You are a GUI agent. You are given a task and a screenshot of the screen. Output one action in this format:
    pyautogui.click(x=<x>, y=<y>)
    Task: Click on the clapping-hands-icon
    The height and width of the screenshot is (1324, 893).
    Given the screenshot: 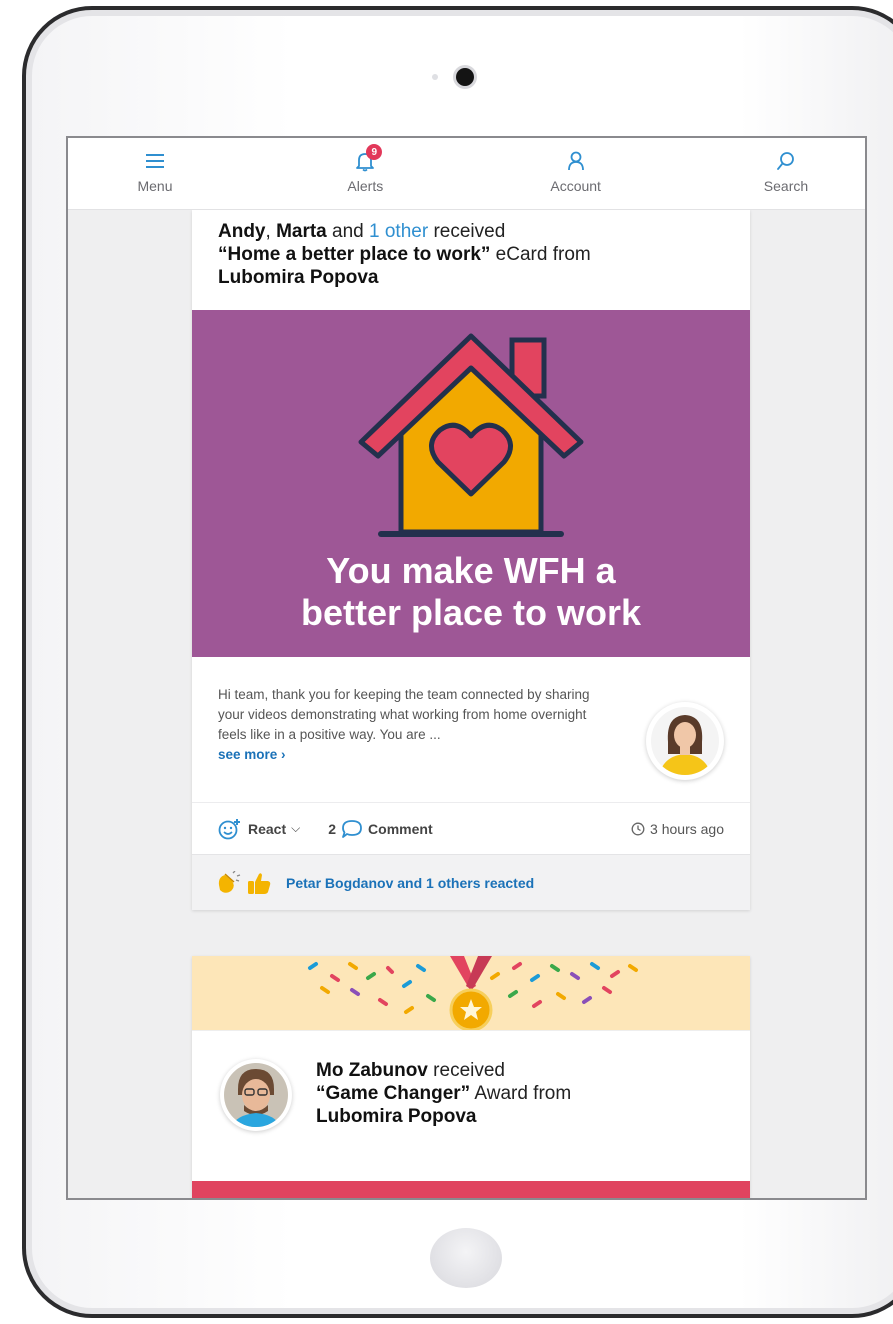 What is the action you would take?
    pyautogui.click(x=229, y=881)
    